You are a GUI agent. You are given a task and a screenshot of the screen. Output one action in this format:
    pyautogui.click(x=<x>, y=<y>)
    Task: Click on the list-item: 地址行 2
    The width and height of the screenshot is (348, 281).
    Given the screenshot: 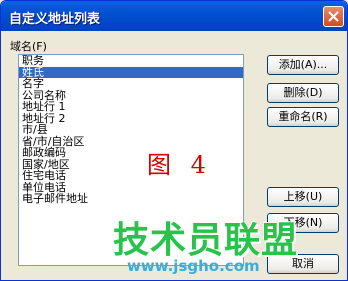 What is the action you would take?
    pyautogui.click(x=131, y=118)
    